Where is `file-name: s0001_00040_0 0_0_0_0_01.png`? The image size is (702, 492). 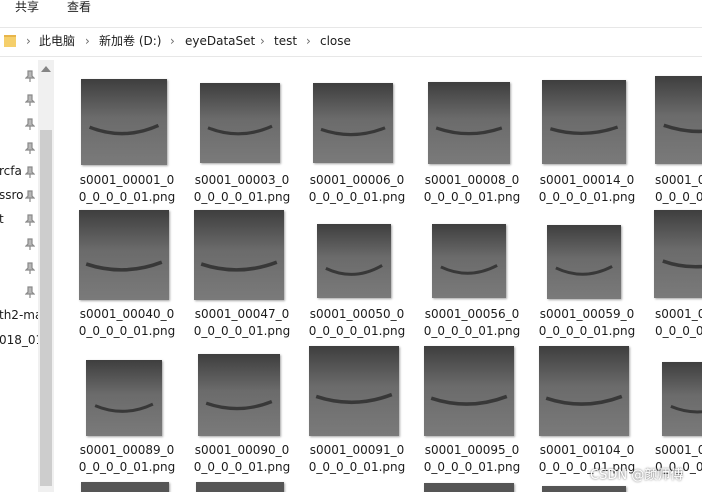
file-name: s0001_00040_0 0_0_0_0_01.png is located at coordinates (127, 322).